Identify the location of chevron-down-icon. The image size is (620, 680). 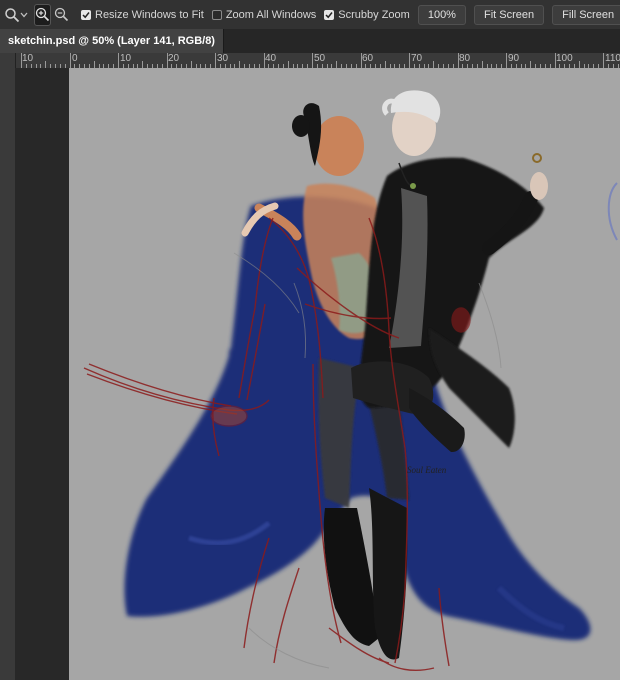
(24, 14).